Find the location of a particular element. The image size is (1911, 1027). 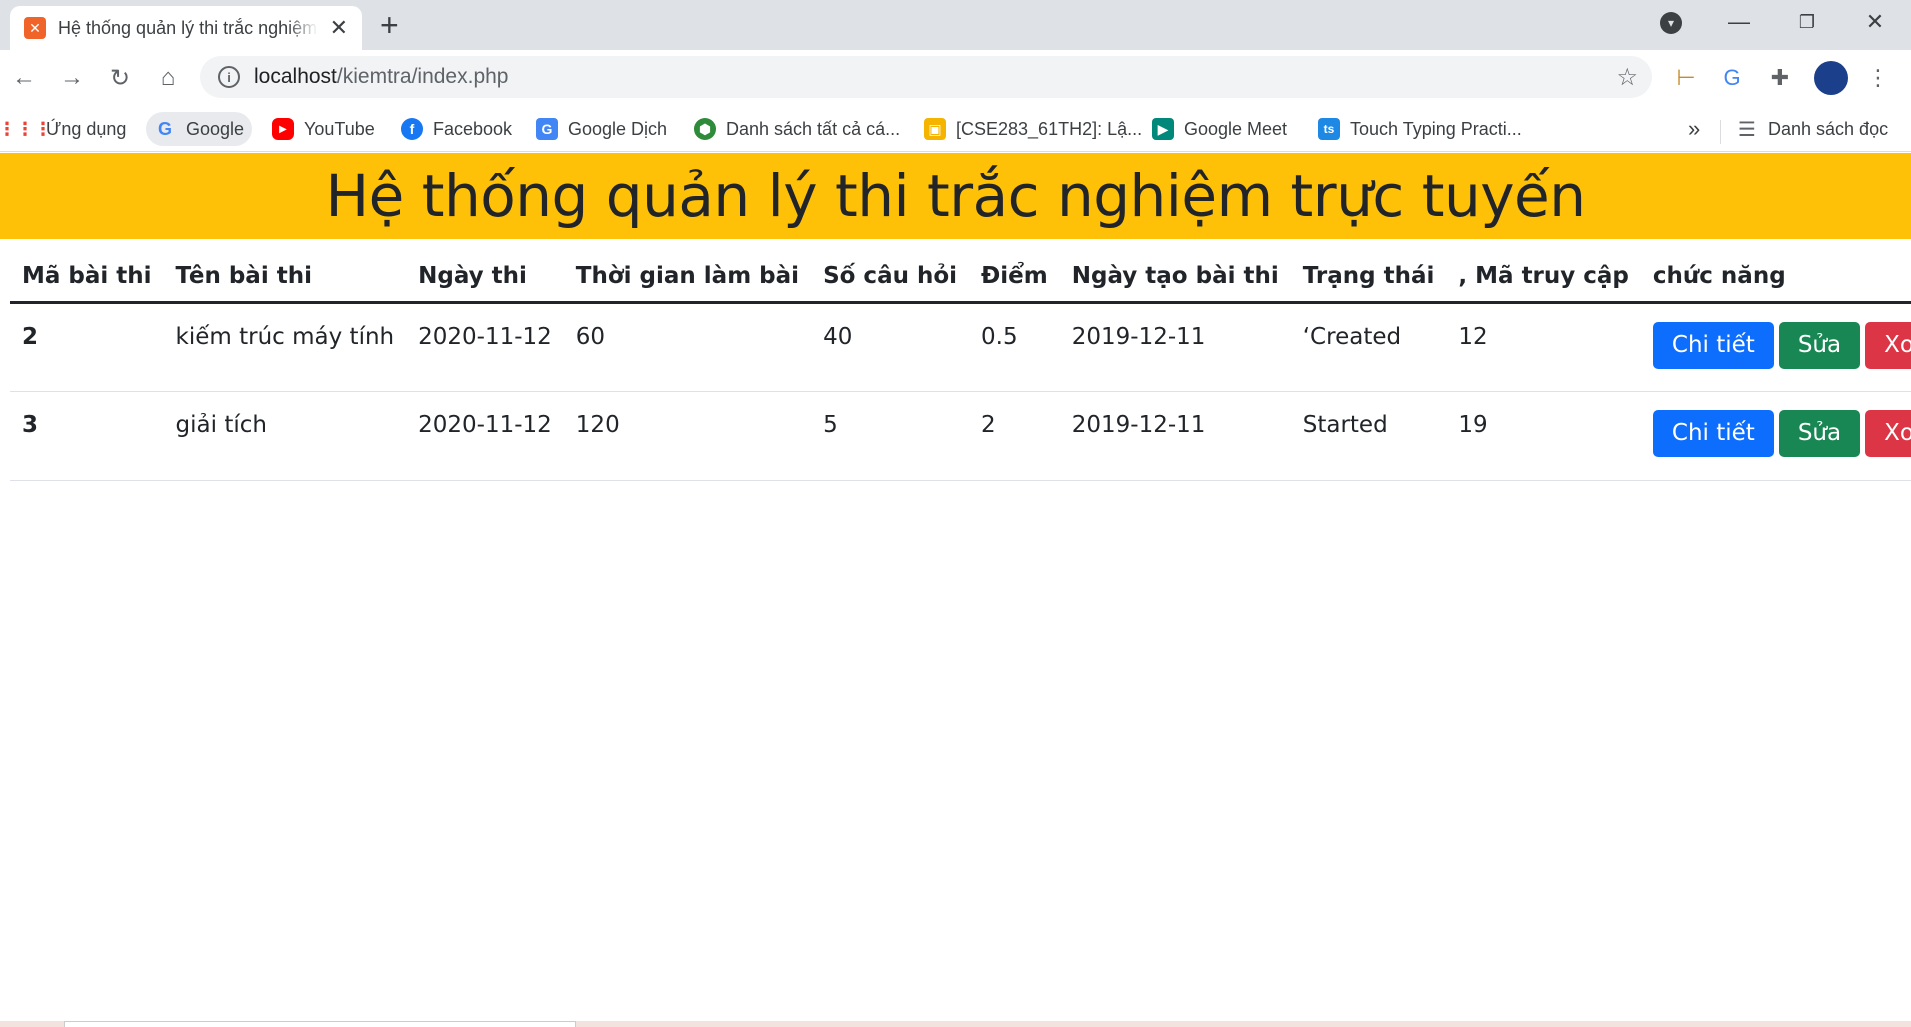

cell-status: Started is located at coordinates (1368, 436).